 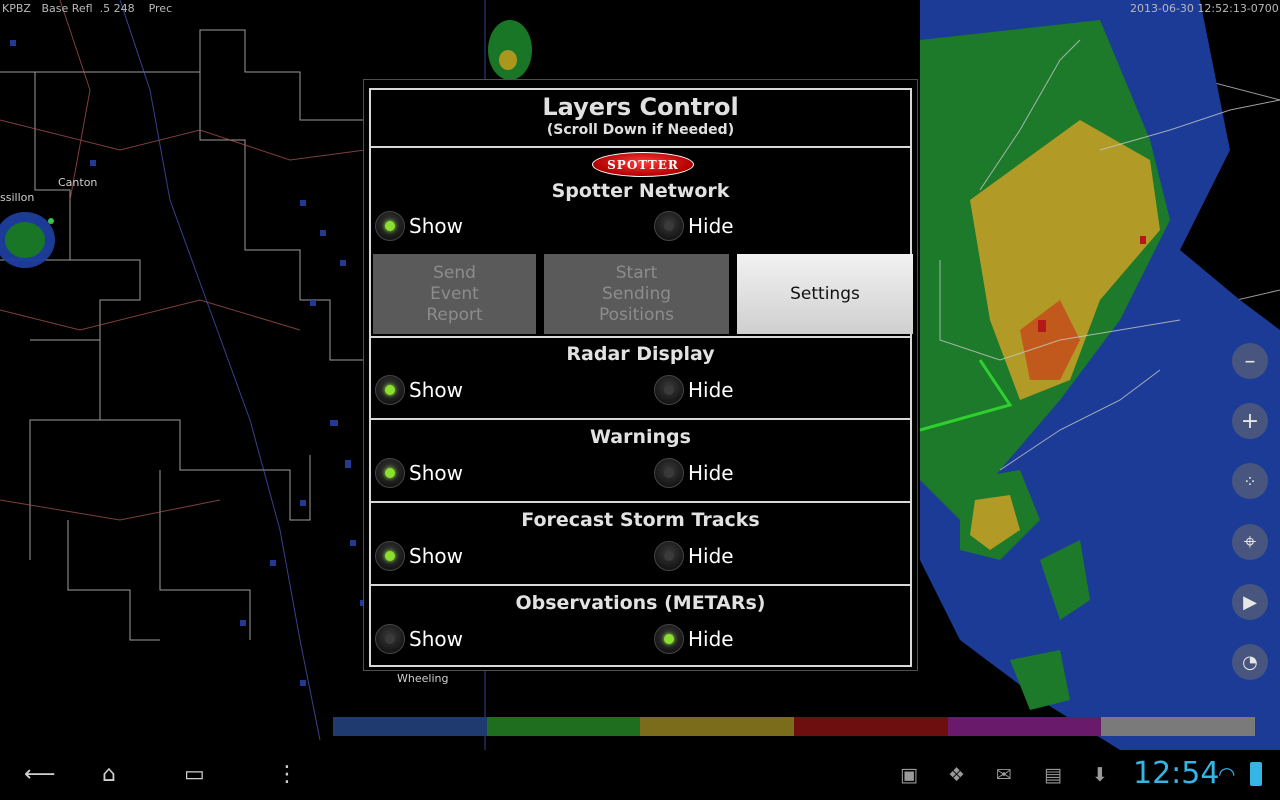 What do you see at coordinates (1004, 775) in the screenshot?
I see `gmail-icon: ✉` at bounding box center [1004, 775].